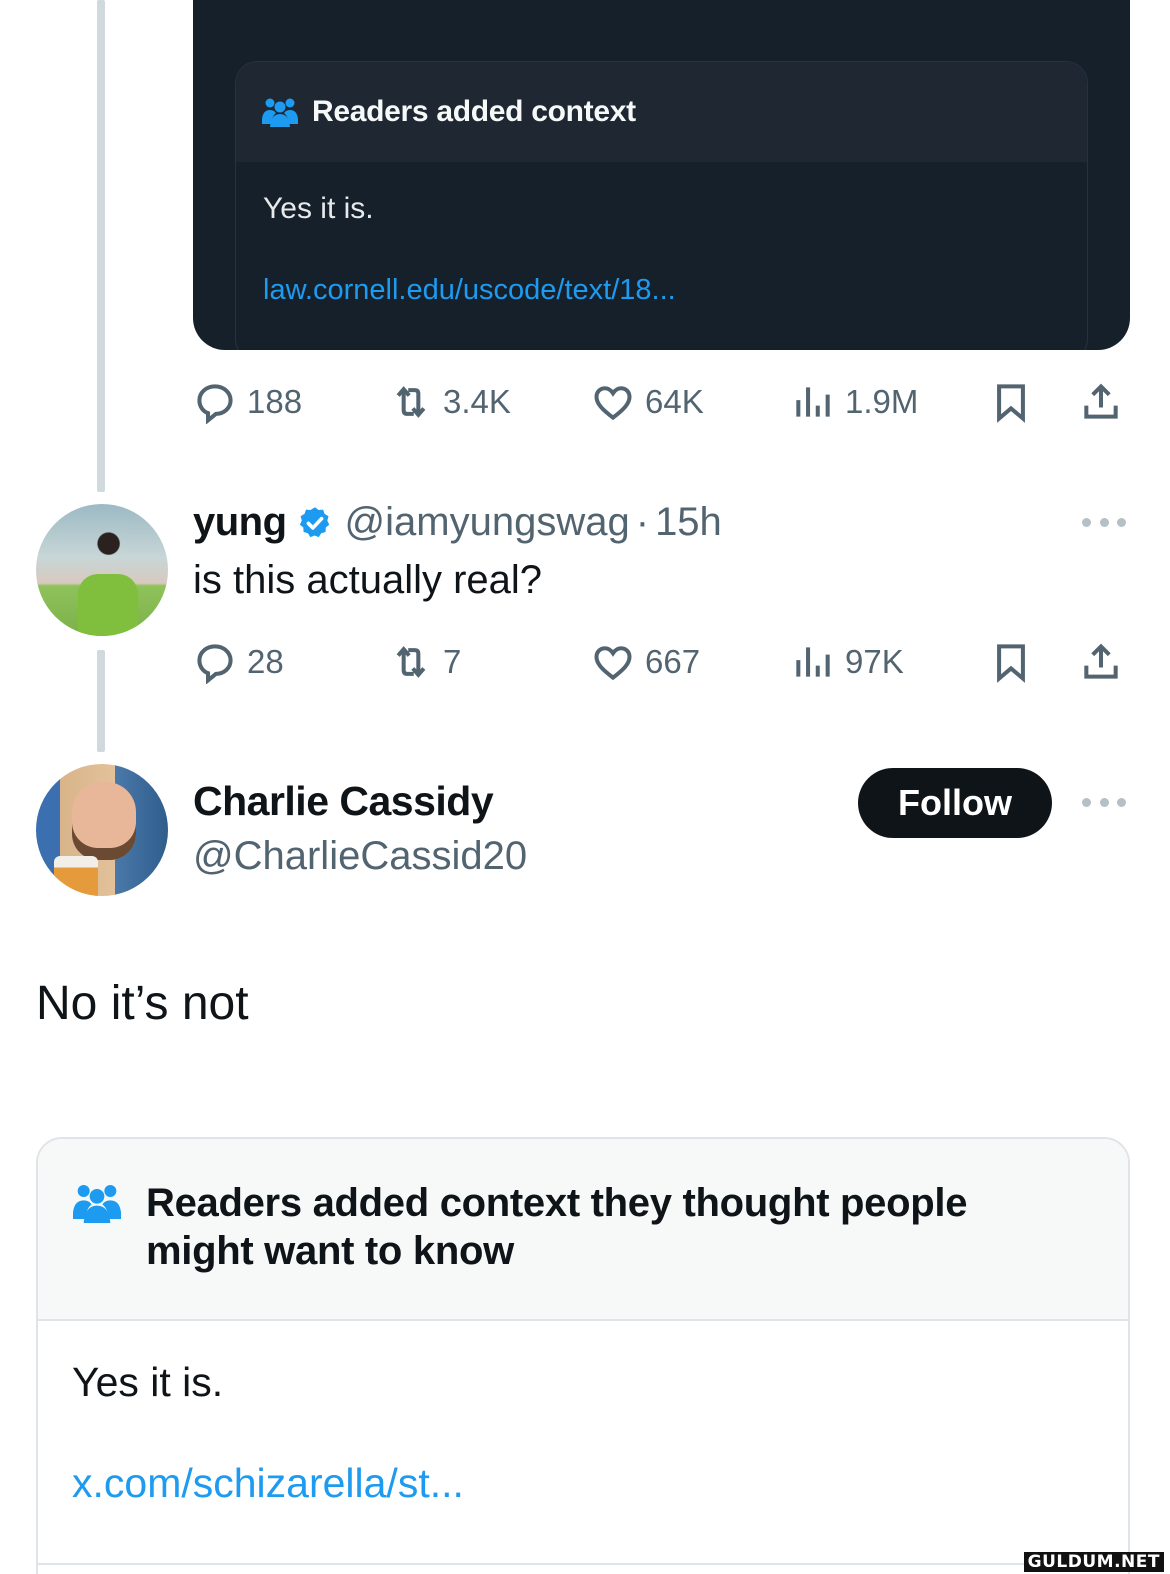  I want to click on user-handle: @iamyungswag, so click(487, 522).